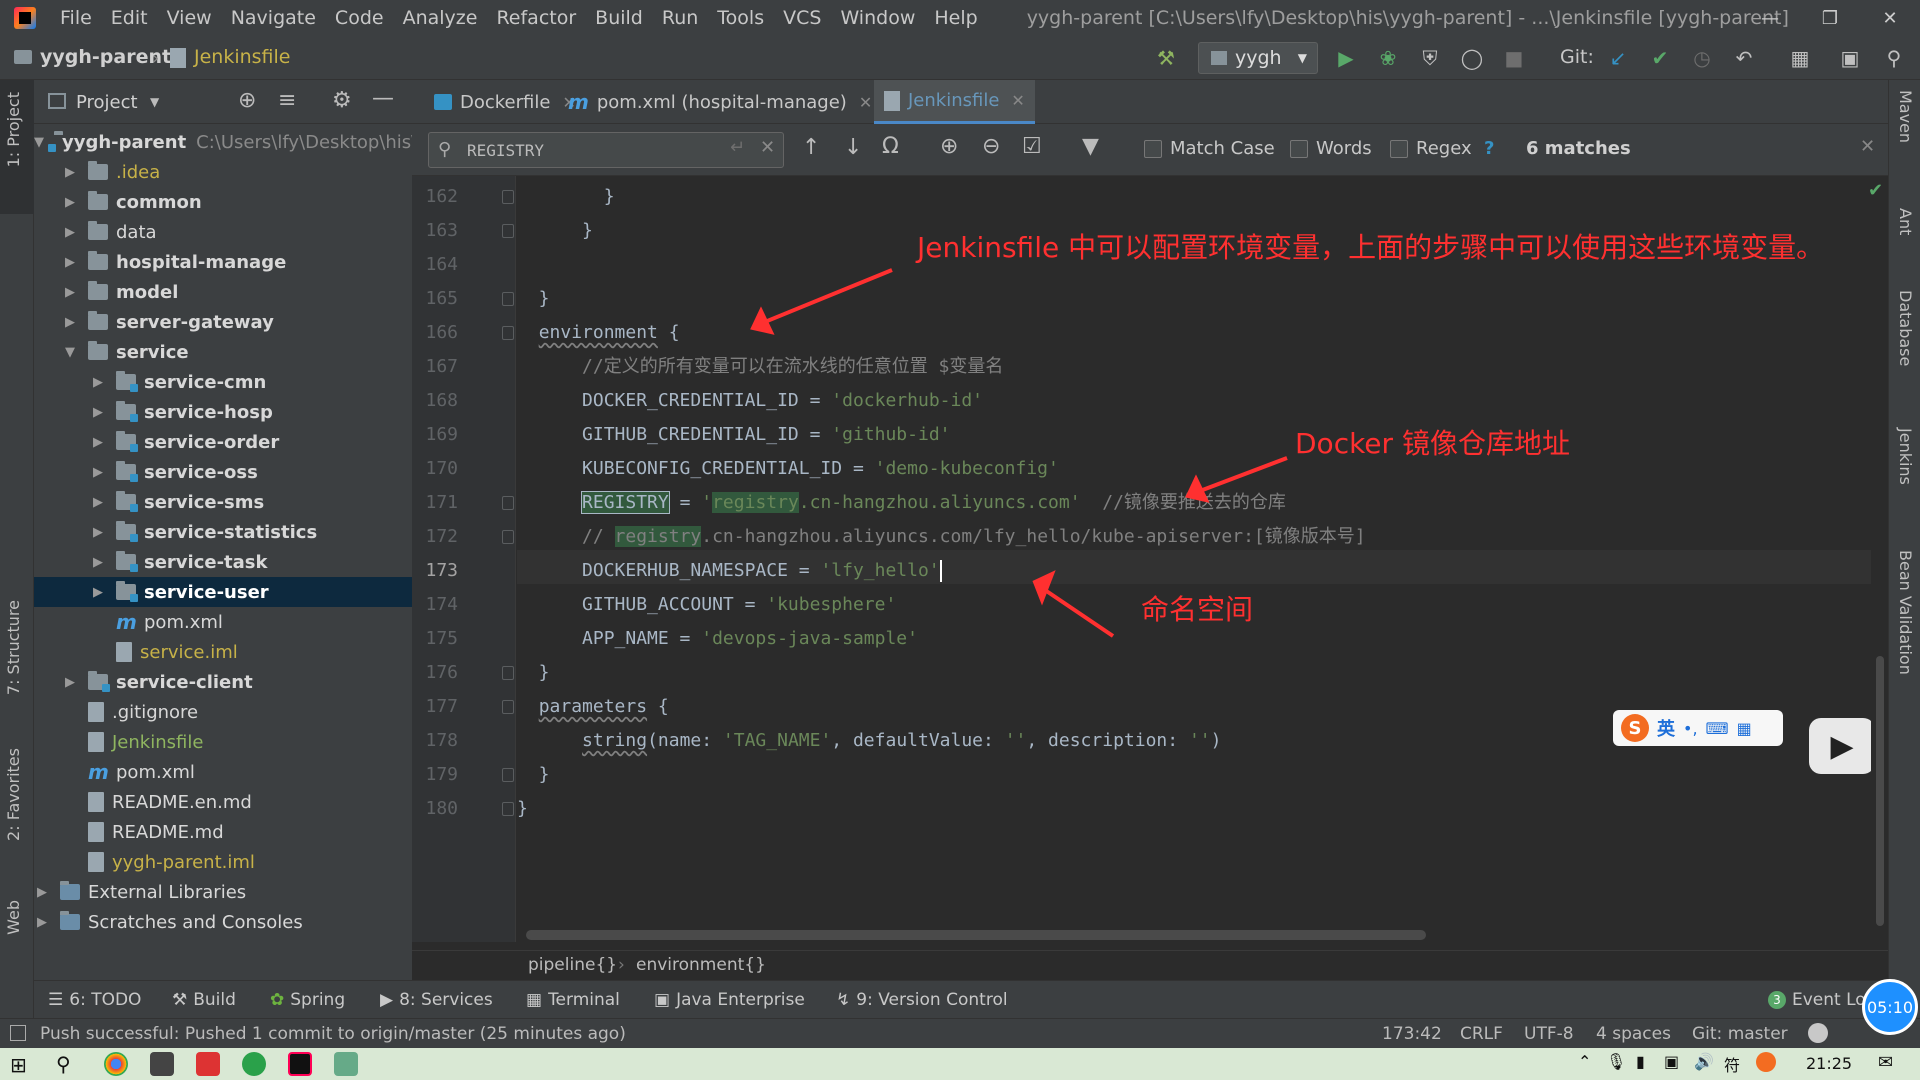 Image resolution: width=1920 pixels, height=1080 pixels. What do you see at coordinates (435, 672) in the screenshot?
I see `line-number: 176` at bounding box center [435, 672].